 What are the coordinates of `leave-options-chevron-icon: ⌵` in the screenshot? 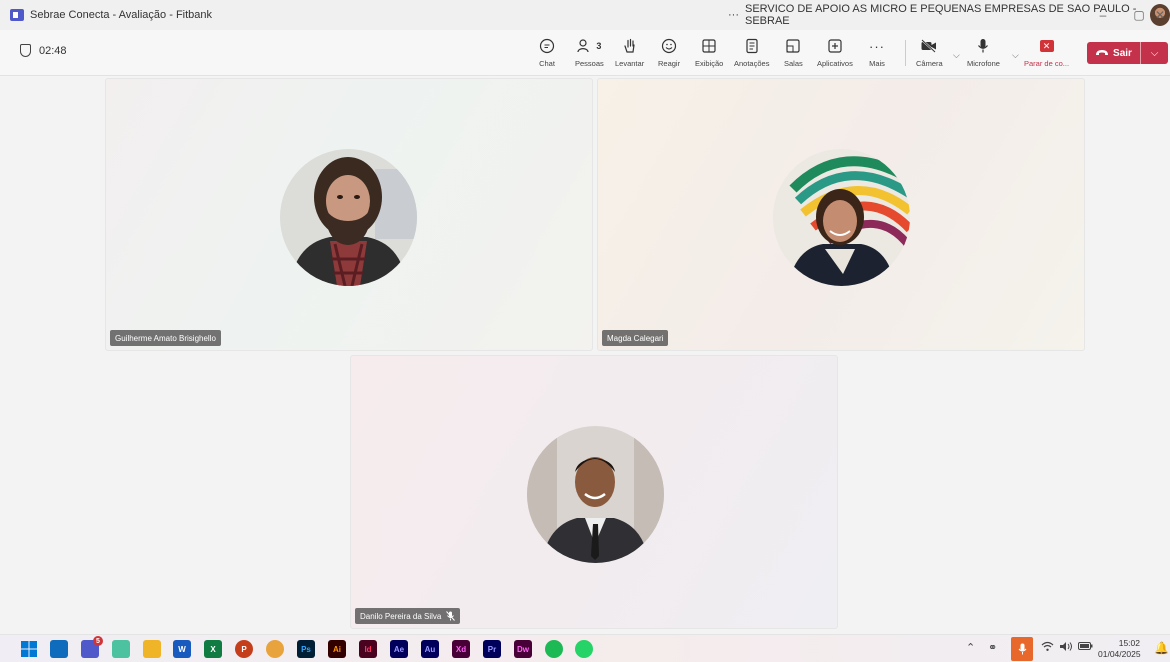 It's located at (1154, 53).